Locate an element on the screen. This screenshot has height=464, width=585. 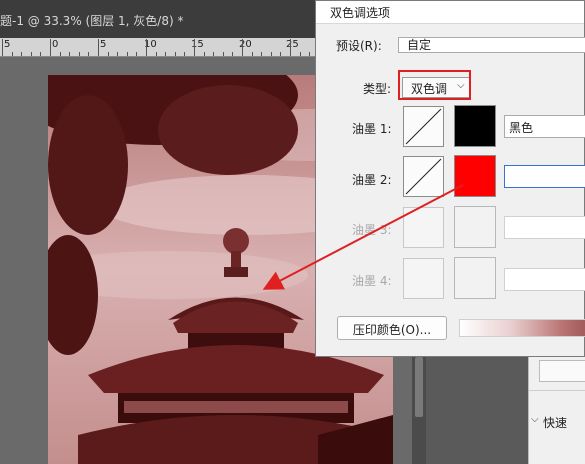
ruler-label: 25 is located at coordinates (292, 44).